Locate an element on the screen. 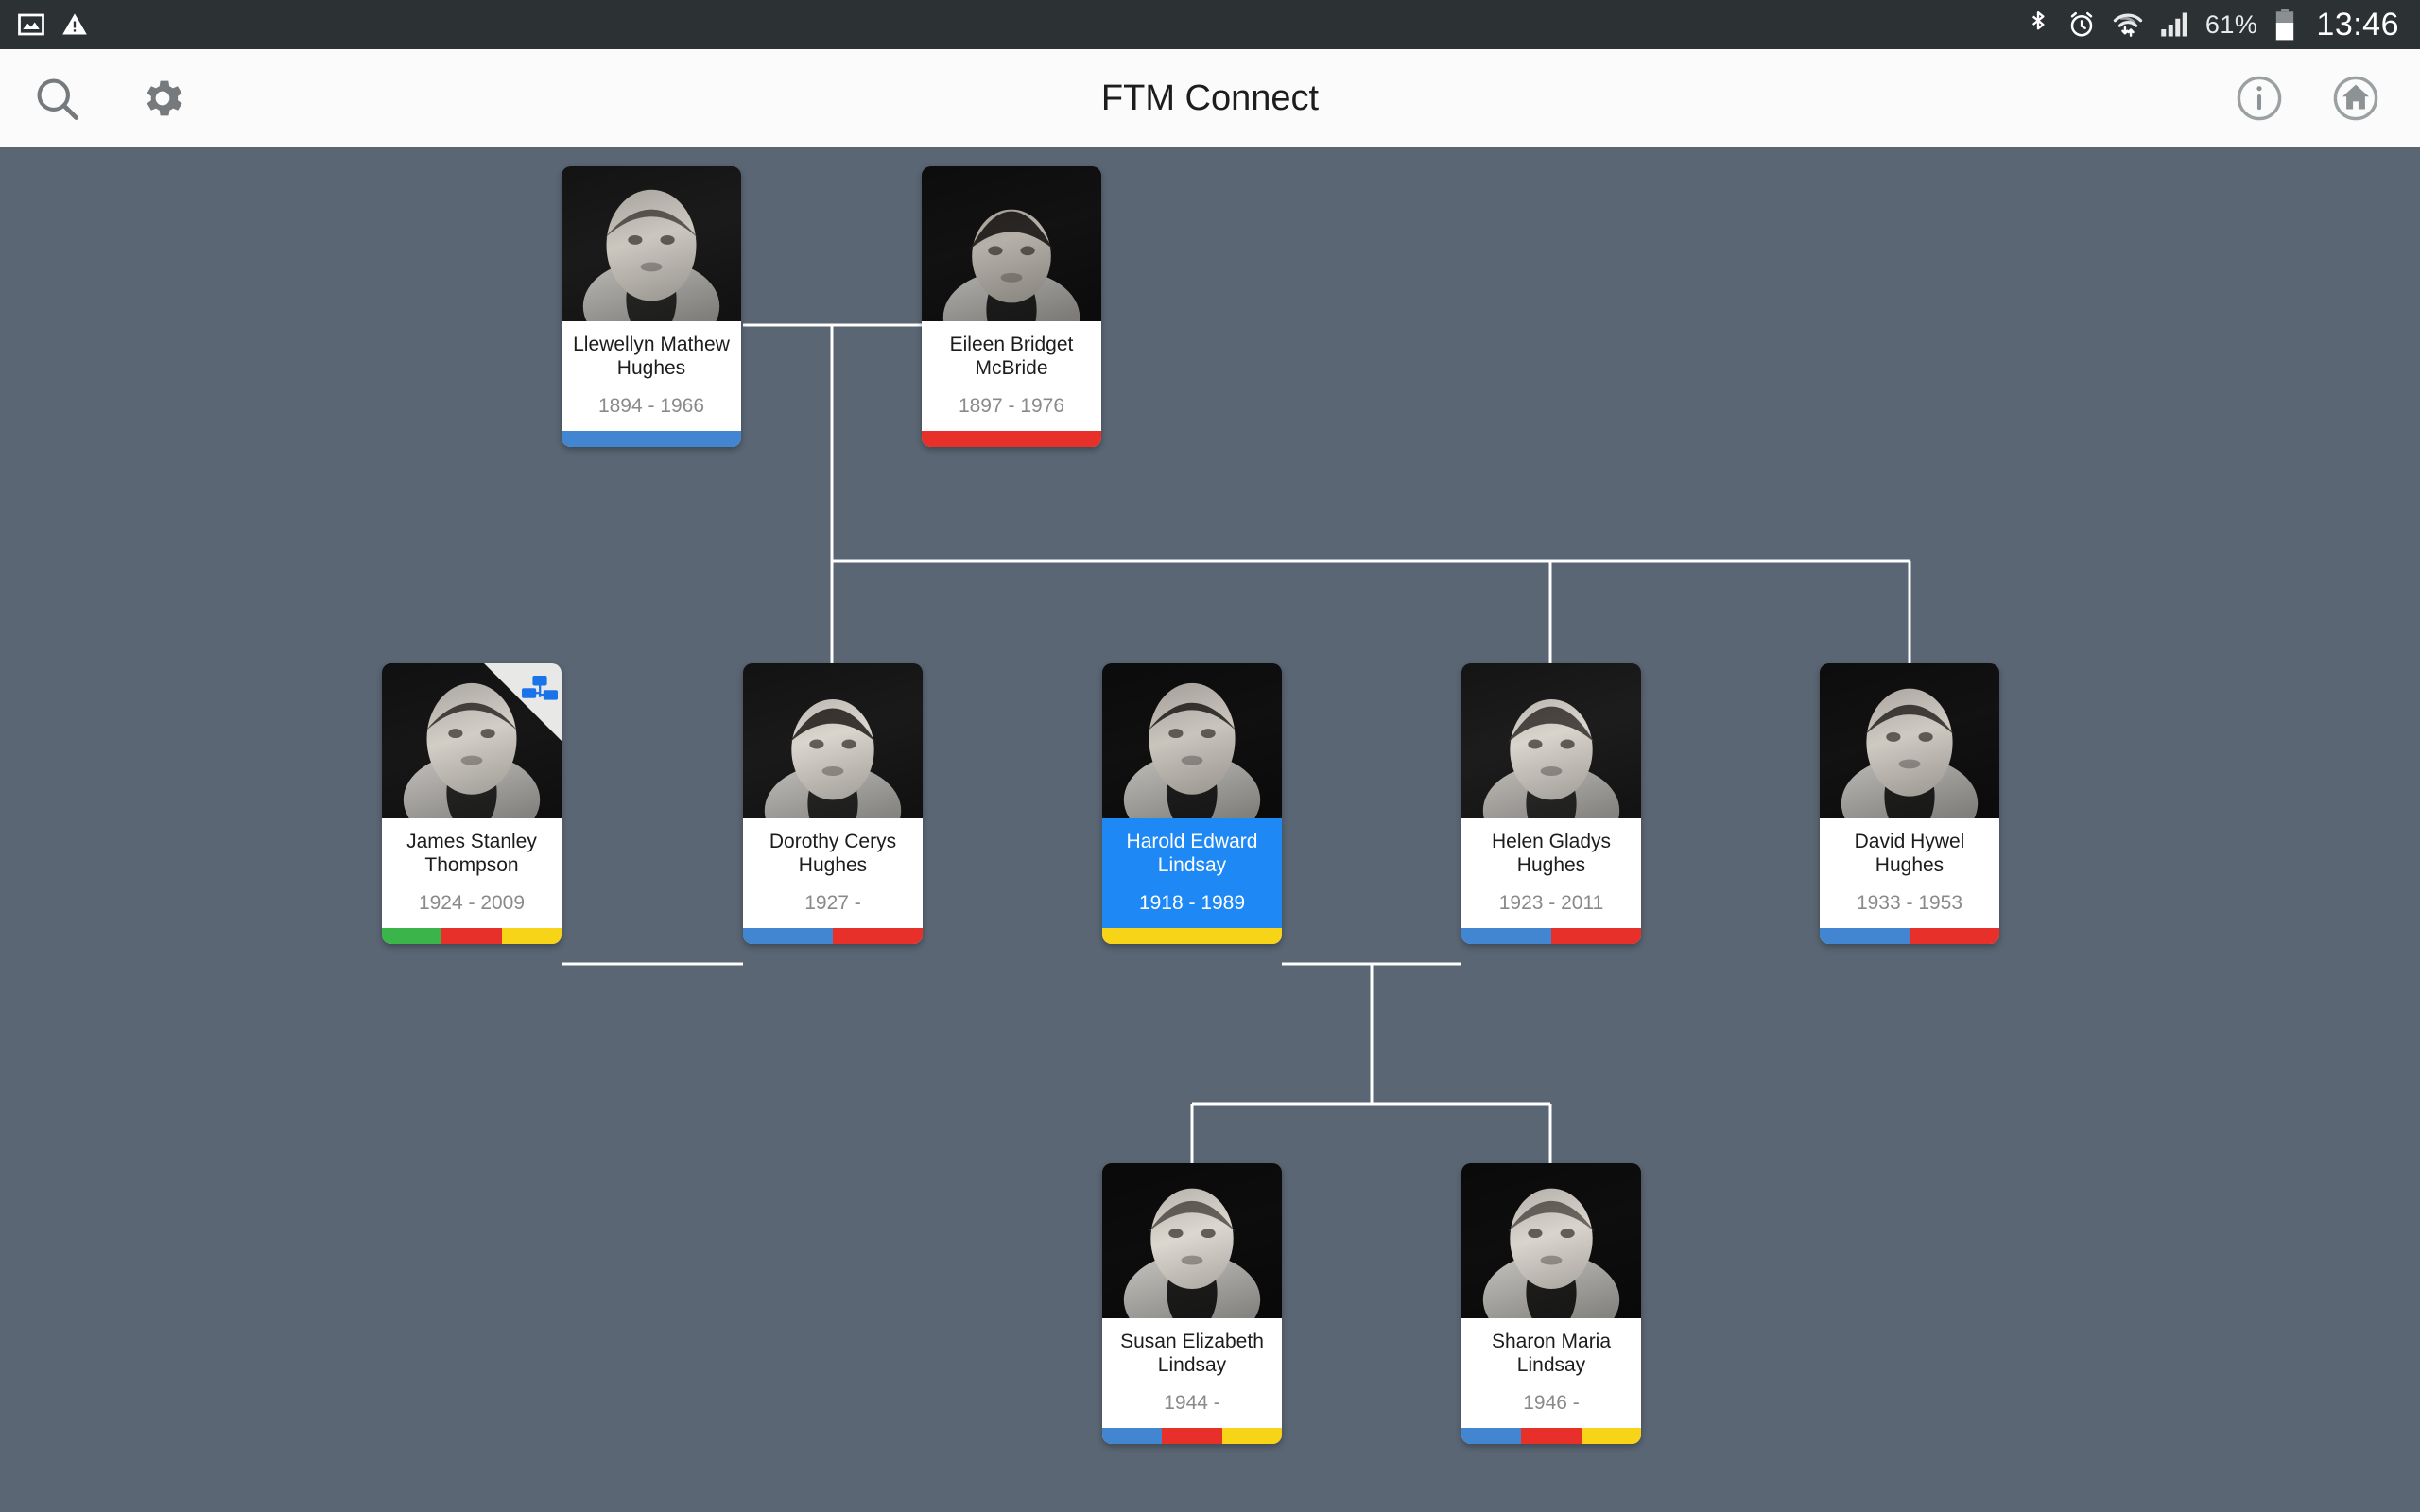  person-info: Harold Edward Lindsay 1918 - 1989 is located at coordinates (1192, 873).